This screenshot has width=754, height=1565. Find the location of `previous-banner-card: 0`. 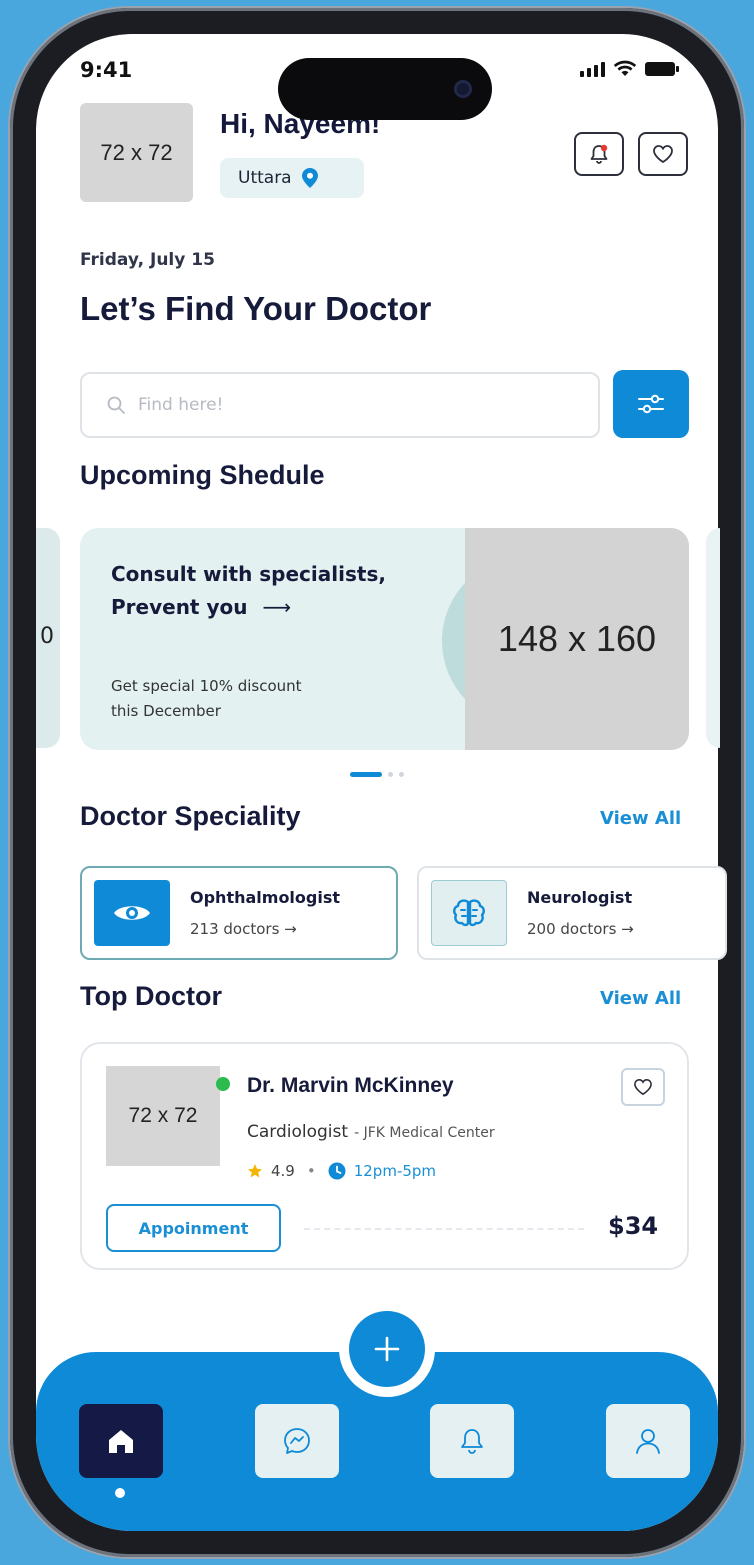

previous-banner-card: 0 is located at coordinates (48, 638).